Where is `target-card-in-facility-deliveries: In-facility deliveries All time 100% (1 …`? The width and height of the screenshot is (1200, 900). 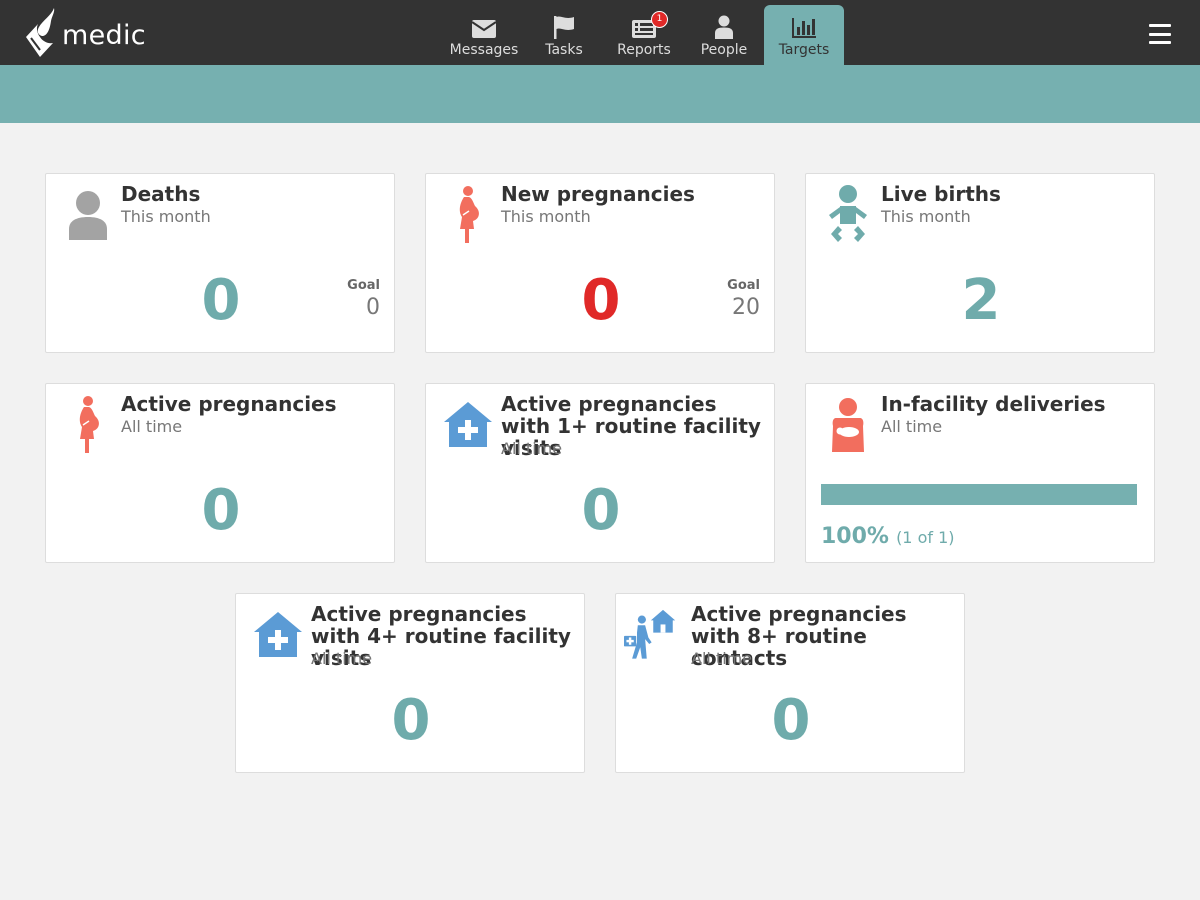 target-card-in-facility-deliveries: In-facility deliveries All time 100% (1 … is located at coordinates (980, 473).